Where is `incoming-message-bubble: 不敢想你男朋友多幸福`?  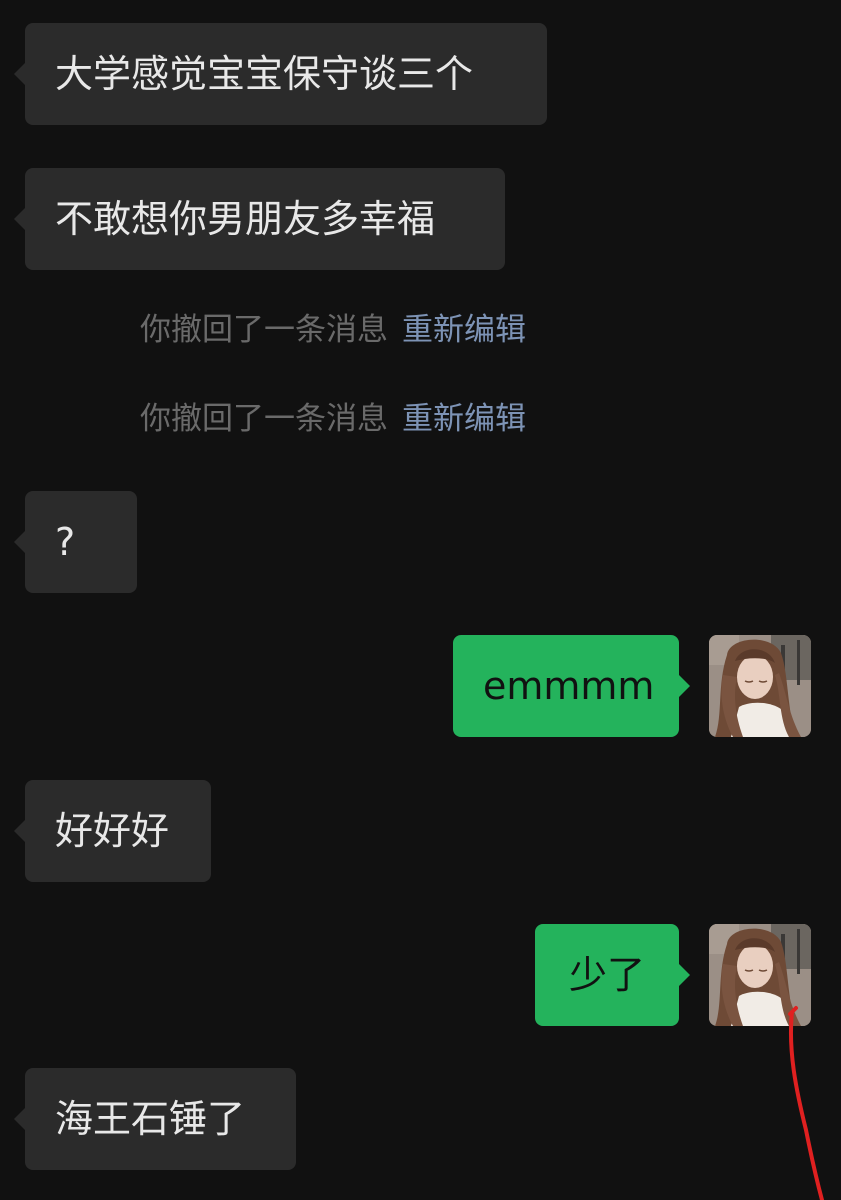 incoming-message-bubble: 不敢想你男朋友多幸福 is located at coordinates (259, 219).